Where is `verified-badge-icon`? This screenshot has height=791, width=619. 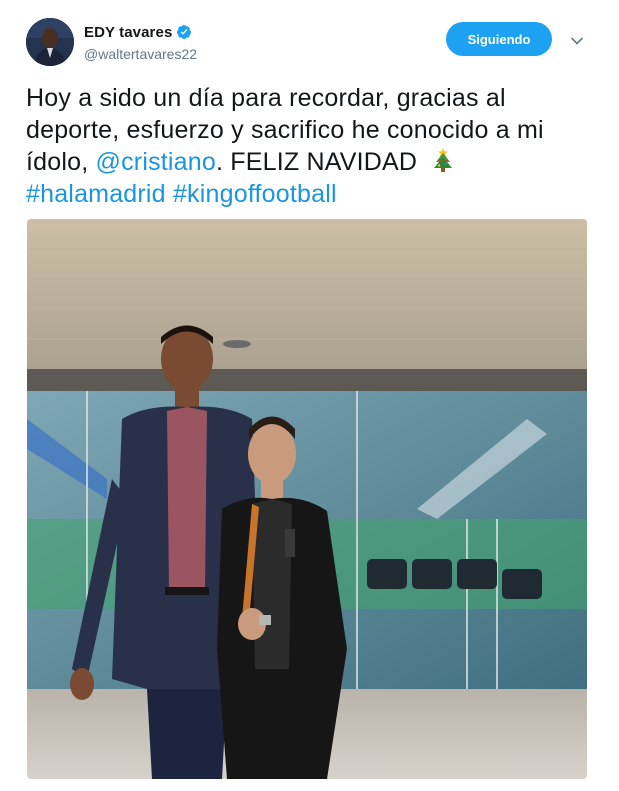 verified-badge-icon is located at coordinates (184, 32).